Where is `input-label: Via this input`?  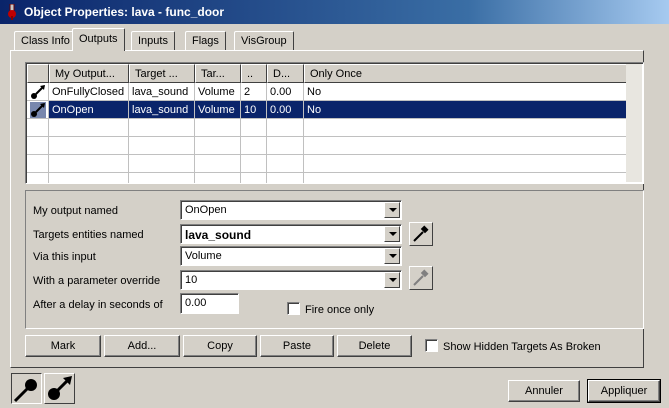 input-label: Via this input is located at coordinates (64, 257).